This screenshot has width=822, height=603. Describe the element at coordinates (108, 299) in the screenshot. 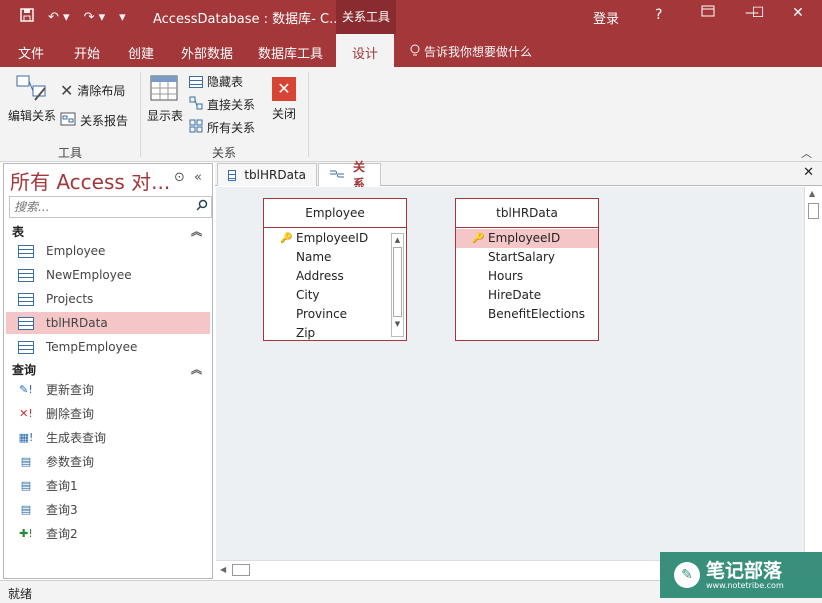

I see `nav-item-projects: Projects` at that location.